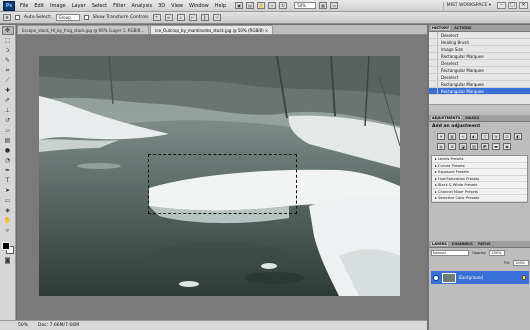  Describe the element at coordinates (497, 253) in the screenshot. I see `opacity-field: 100%` at that location.